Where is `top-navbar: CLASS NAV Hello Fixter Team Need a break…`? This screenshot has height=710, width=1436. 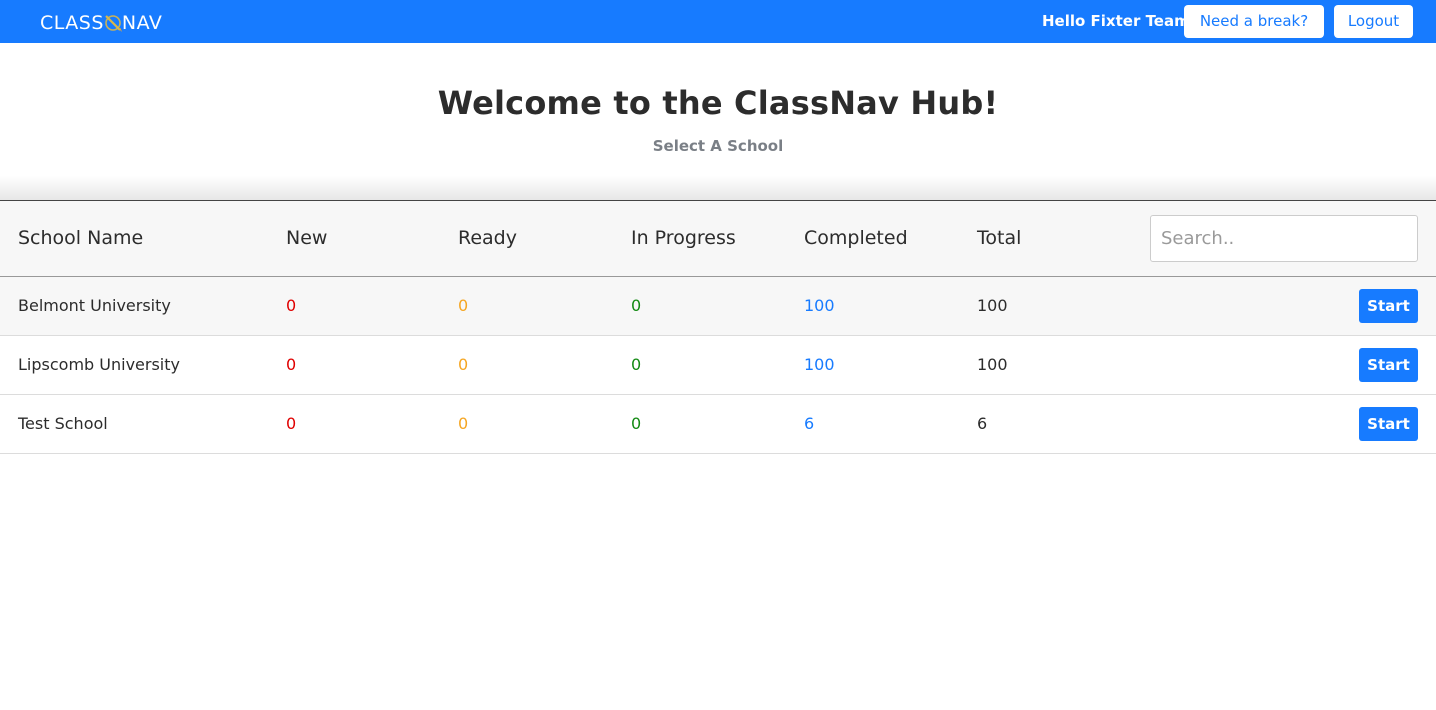 top-navbar: CLASS NAV Hello Fixter Team Need a break… is located at coordinates (718, 21).